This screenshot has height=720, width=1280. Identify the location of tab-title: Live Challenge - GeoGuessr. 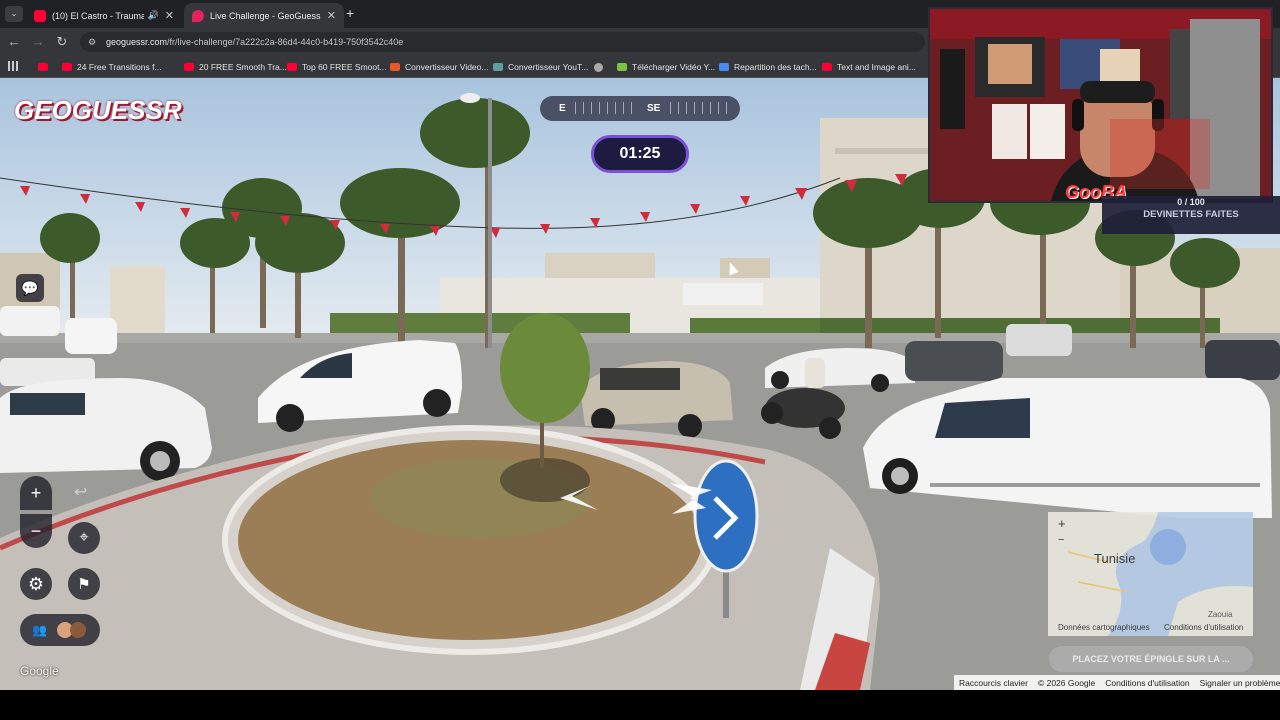
(265, 15).